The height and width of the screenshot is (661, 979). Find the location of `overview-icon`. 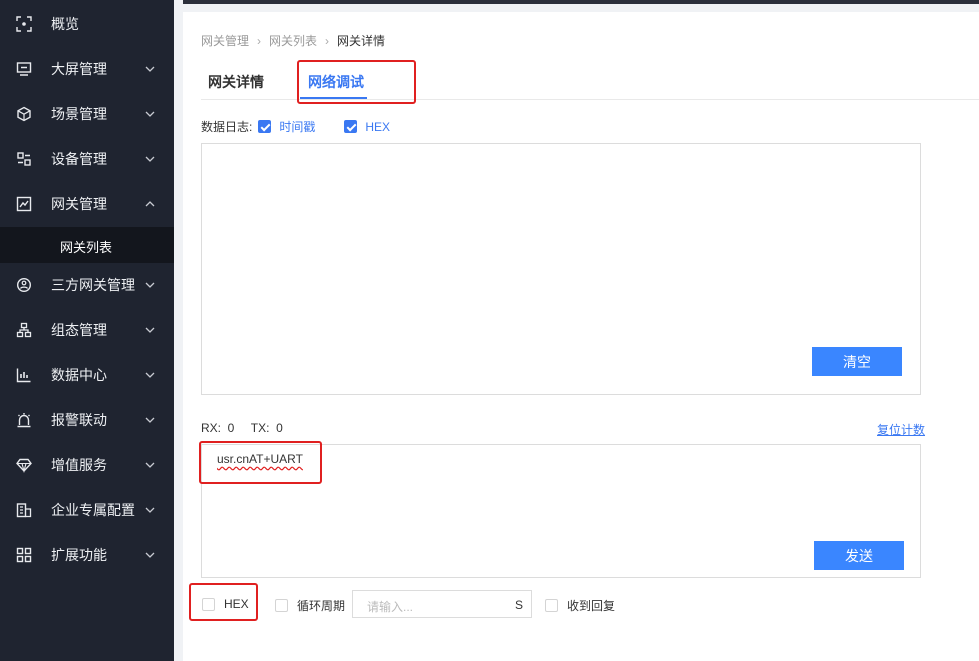

overview-icon is located at coordinates (24, 23).